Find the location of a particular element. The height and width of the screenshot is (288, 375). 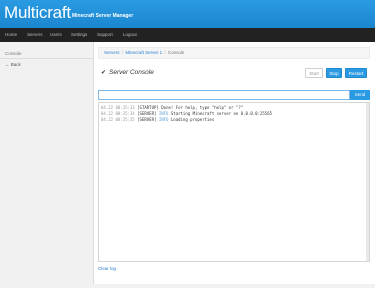

console-timestamp: 04.22 08:35:35 is located at coordinates (118, 119).